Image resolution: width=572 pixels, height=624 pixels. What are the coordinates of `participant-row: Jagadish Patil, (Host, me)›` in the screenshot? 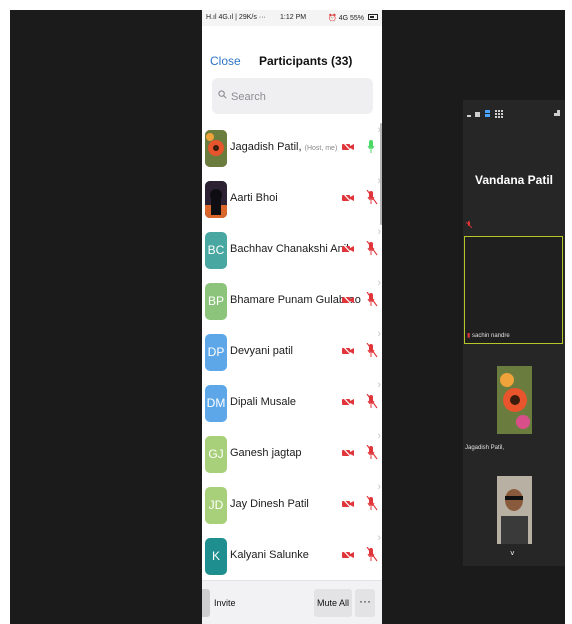 It's located at (292, 147).